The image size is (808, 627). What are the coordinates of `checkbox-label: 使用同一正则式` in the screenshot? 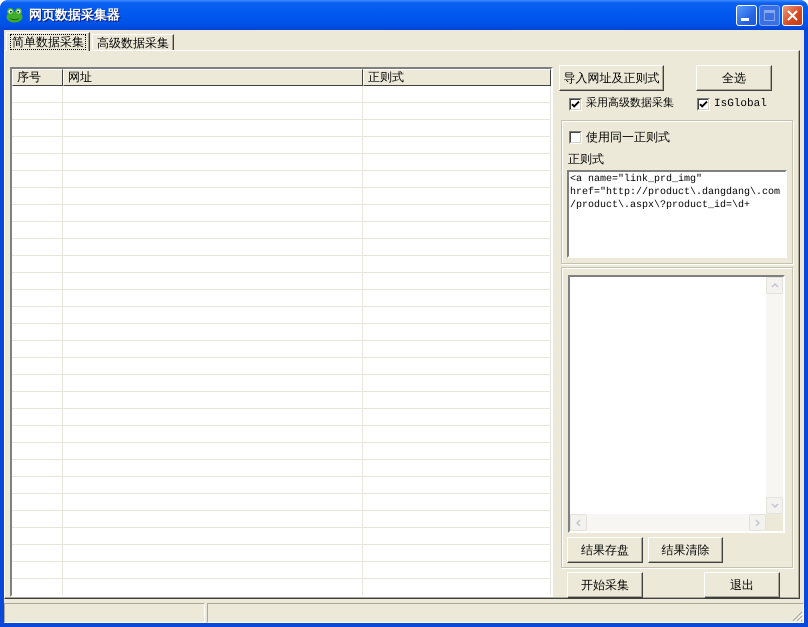 It's located at (628, 137).